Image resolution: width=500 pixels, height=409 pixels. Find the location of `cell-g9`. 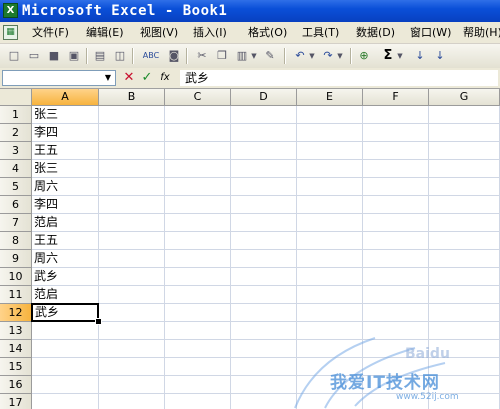

cell-g9 is located at coordinates (464, 259).